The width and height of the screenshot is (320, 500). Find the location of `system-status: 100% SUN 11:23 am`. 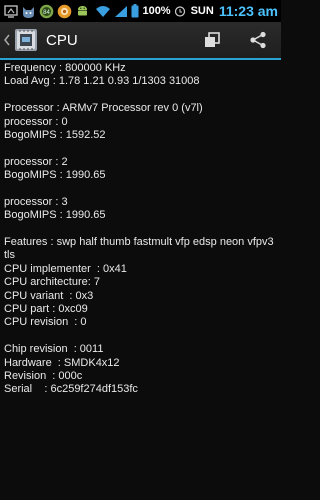

system-status: 100% SUN 11:23 am is located at coordinates (186, 11).